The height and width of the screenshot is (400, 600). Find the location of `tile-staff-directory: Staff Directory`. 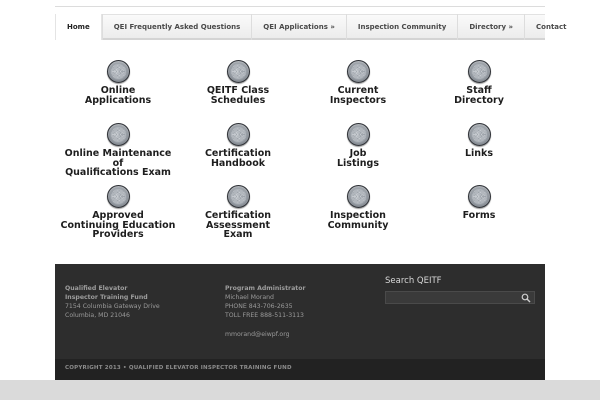

tile-staff-directory: Staff Directory is located at coordinates (479, 82).